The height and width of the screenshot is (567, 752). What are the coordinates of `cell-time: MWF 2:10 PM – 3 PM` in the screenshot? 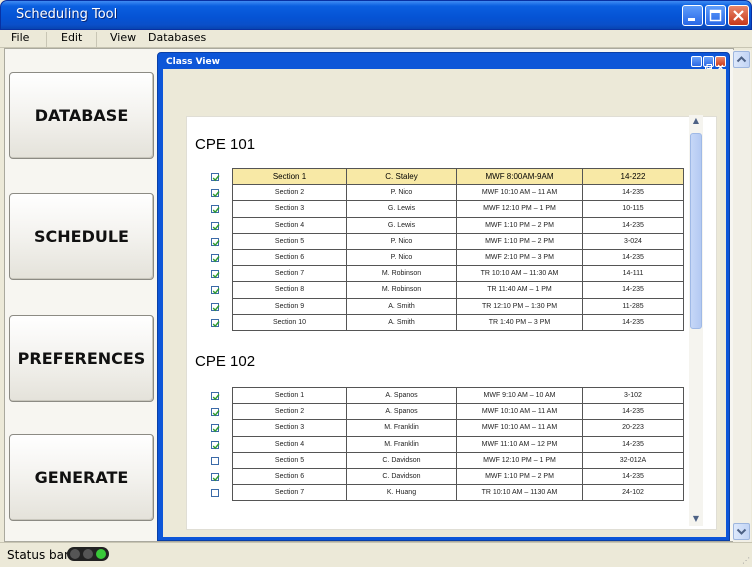 It's located at (519, 257).